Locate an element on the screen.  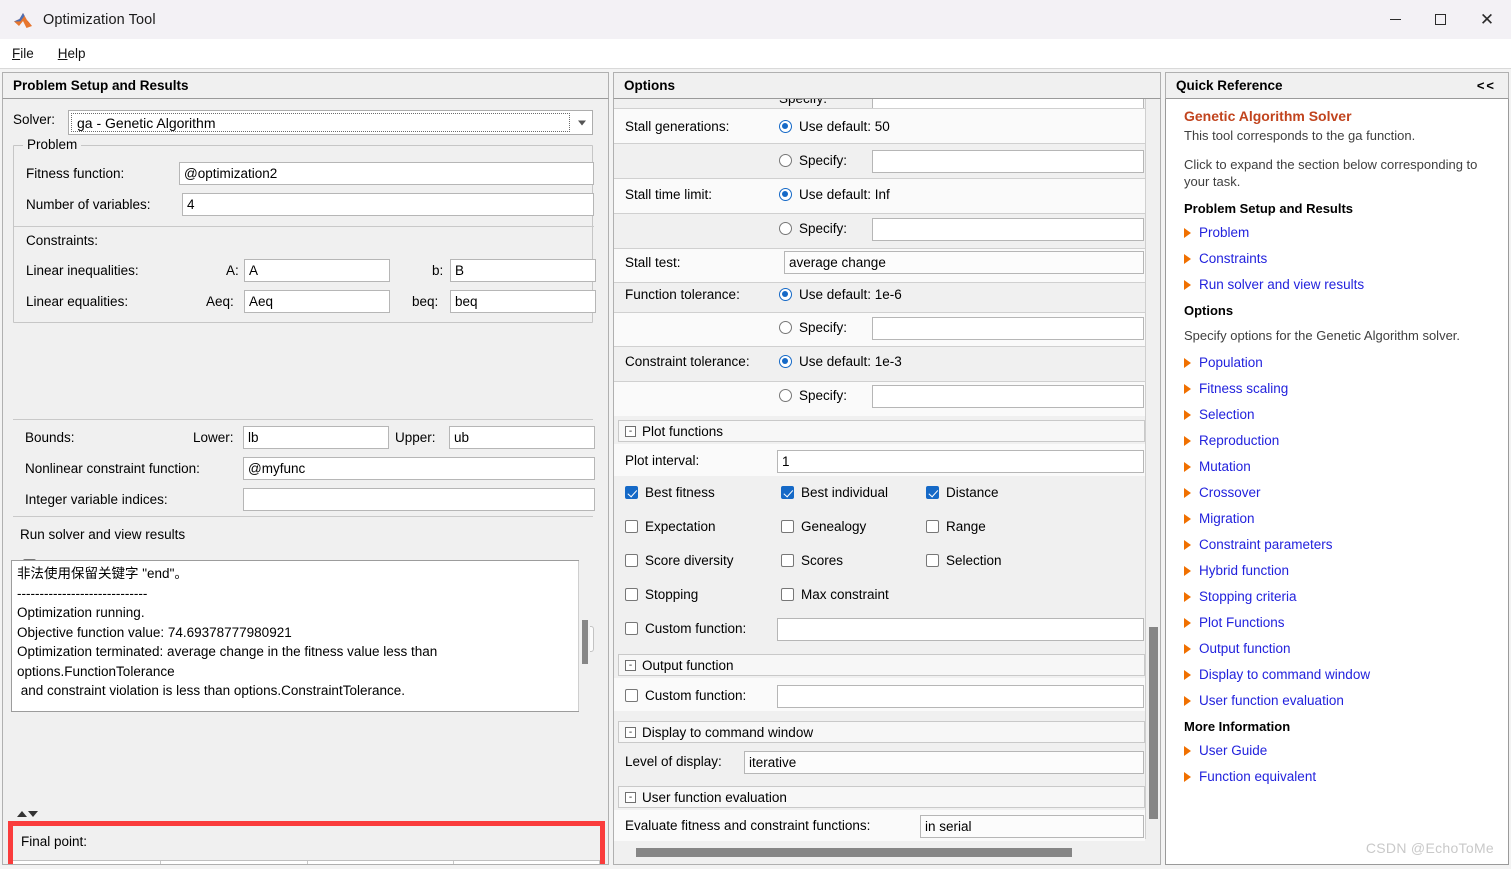
quick-reference-link-constraints: Constraints is located at coordinates (1339, 258).